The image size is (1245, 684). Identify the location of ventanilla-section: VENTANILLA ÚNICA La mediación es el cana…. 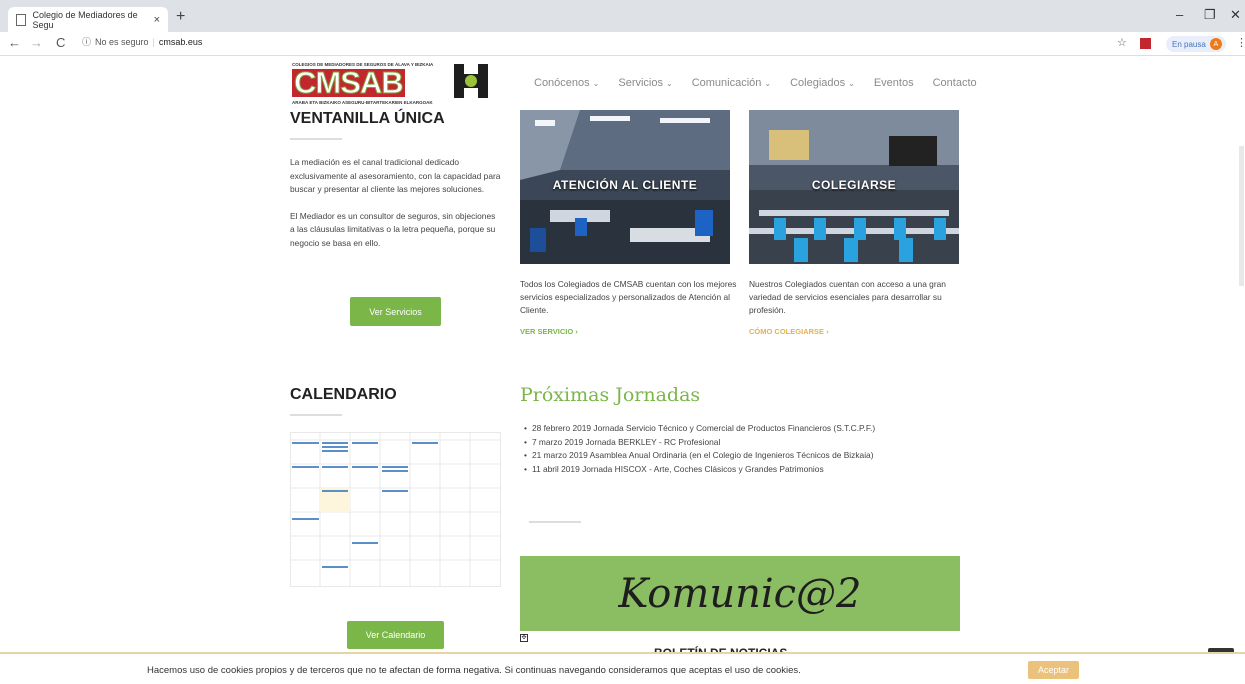
(396, 180).